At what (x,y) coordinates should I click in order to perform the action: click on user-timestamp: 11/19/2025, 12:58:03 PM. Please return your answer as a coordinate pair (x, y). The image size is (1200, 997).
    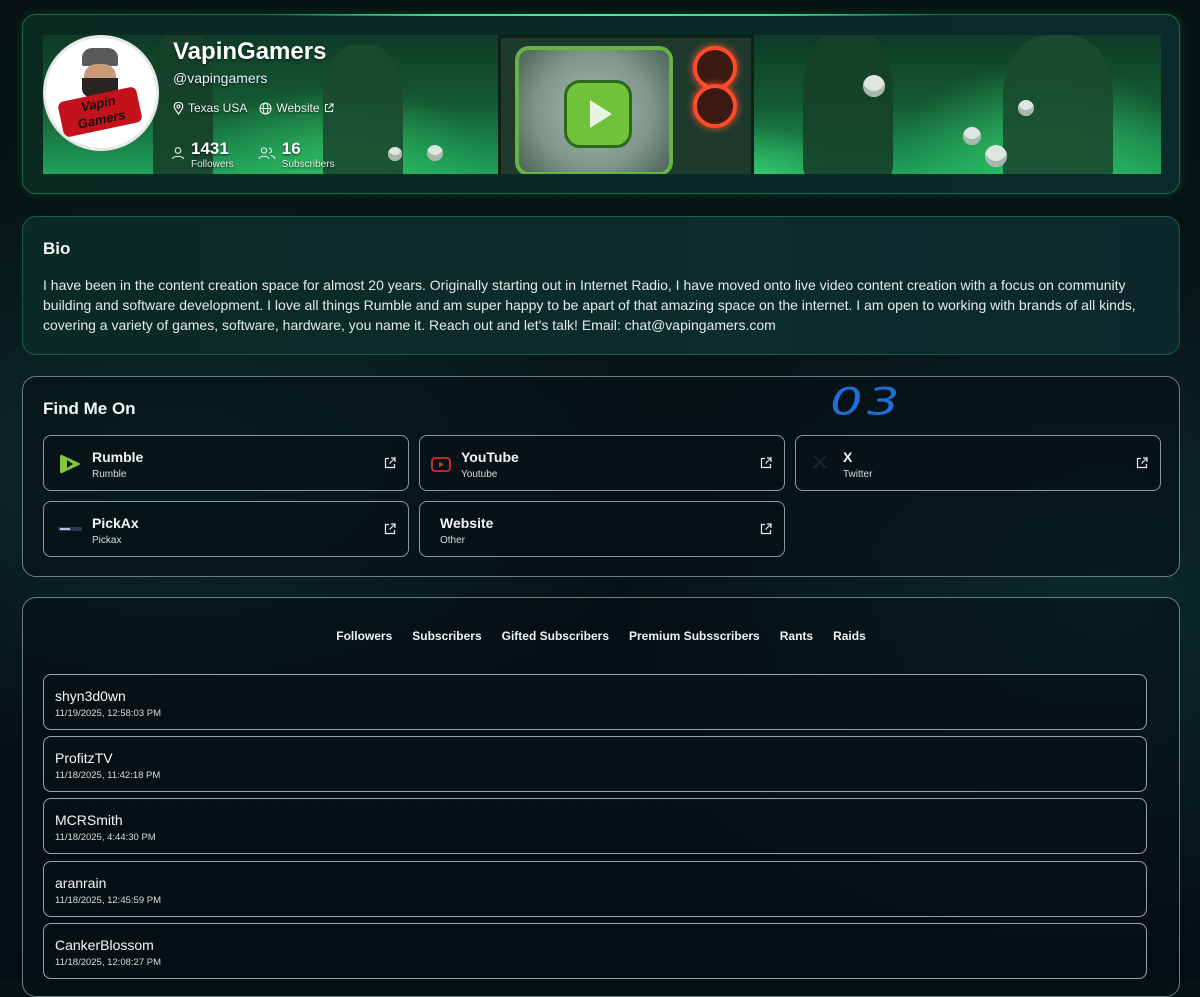
    Looking at the image, I should click on (108, 713).